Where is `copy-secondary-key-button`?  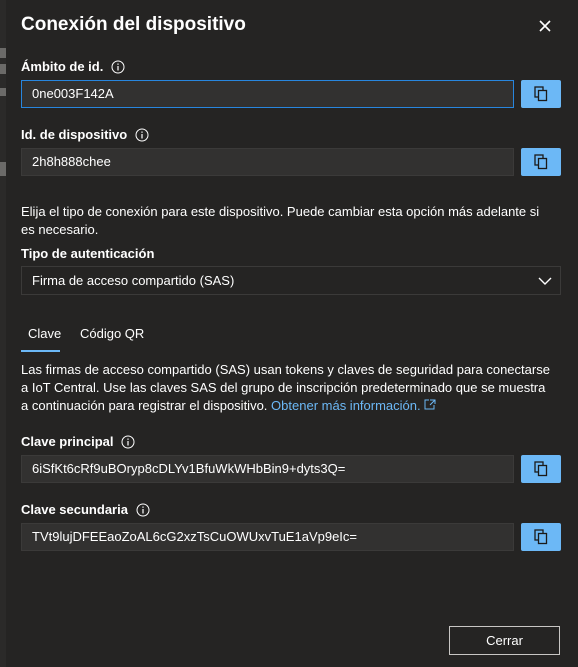
copy-secondary-key-button is located at coordinates (541, 537).